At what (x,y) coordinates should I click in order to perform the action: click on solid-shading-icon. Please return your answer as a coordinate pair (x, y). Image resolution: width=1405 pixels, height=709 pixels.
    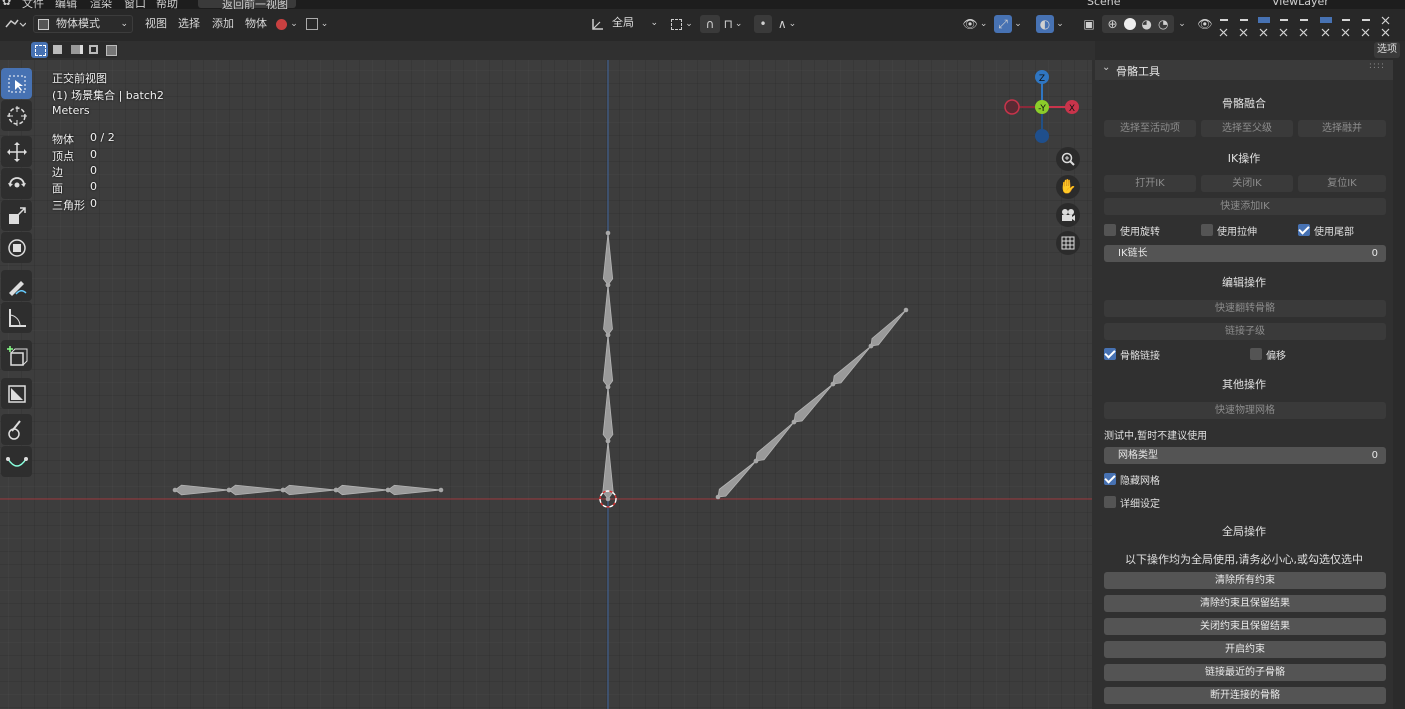
    Looking at the image, I should click on (1129, 24).